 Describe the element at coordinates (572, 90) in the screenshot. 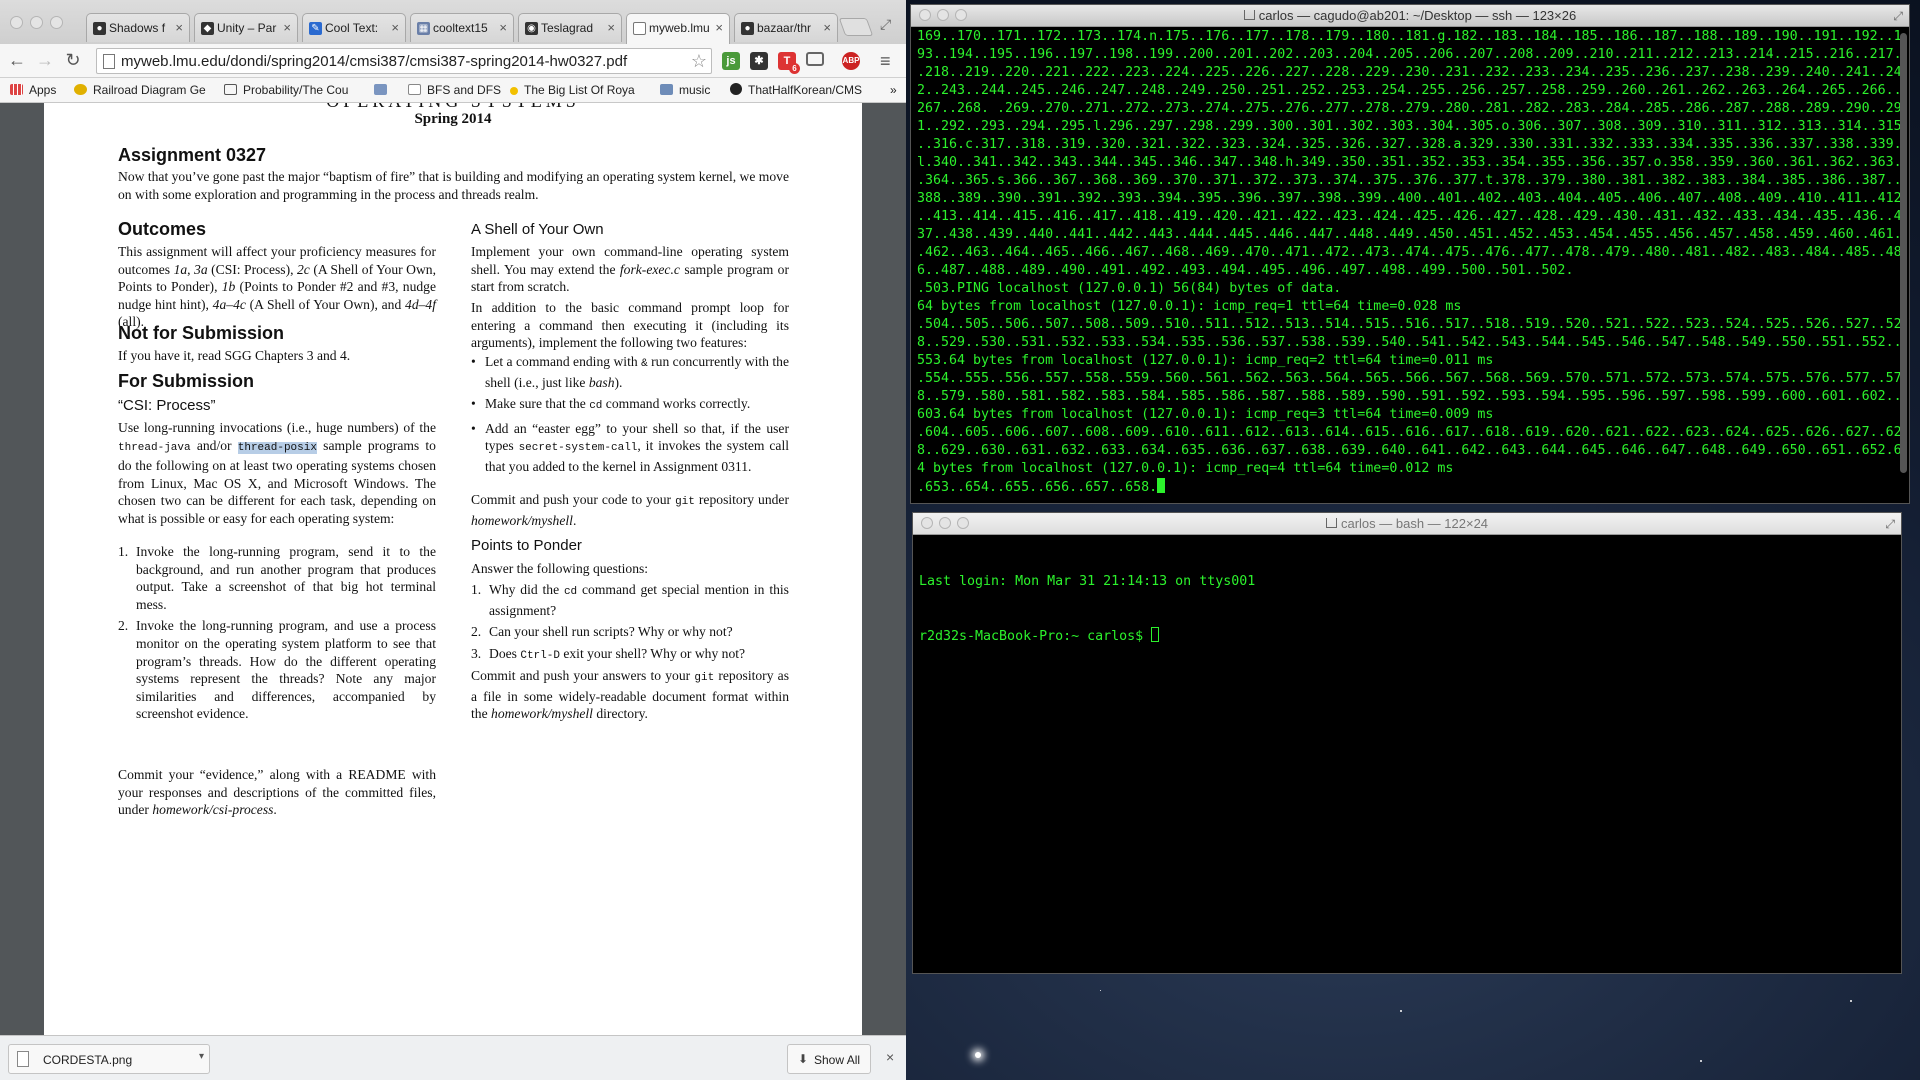

I see `bookmark-big-list: The Big List Of Roya` at that location.